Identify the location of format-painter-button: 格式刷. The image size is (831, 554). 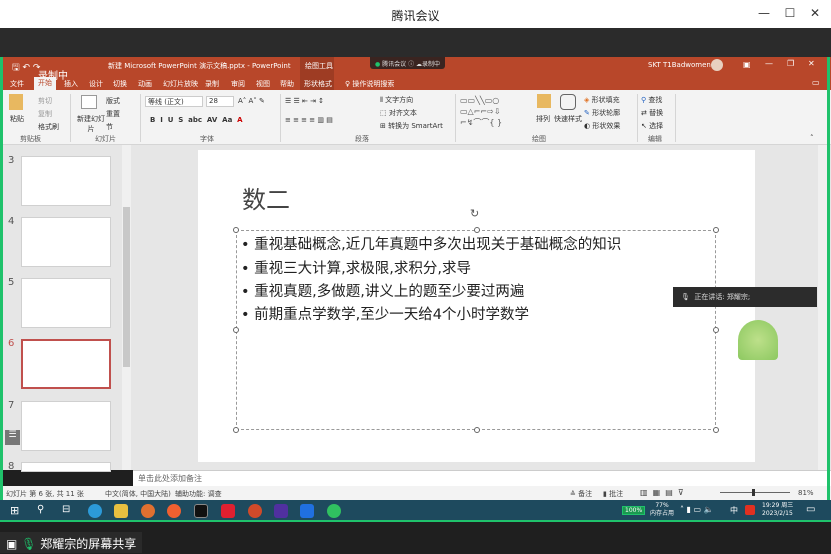
(48, 127).